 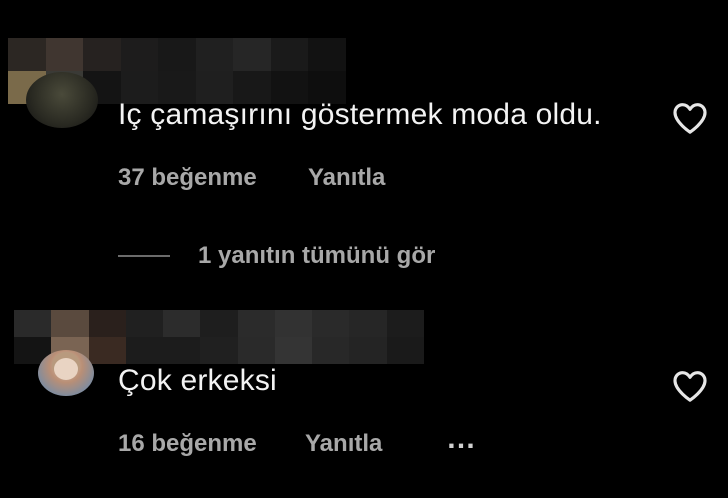 What do you see at coordinates (197, 380) in the screenshot?
I see `comment-text: Çok erkeksi` at bounding box center [197, 380].